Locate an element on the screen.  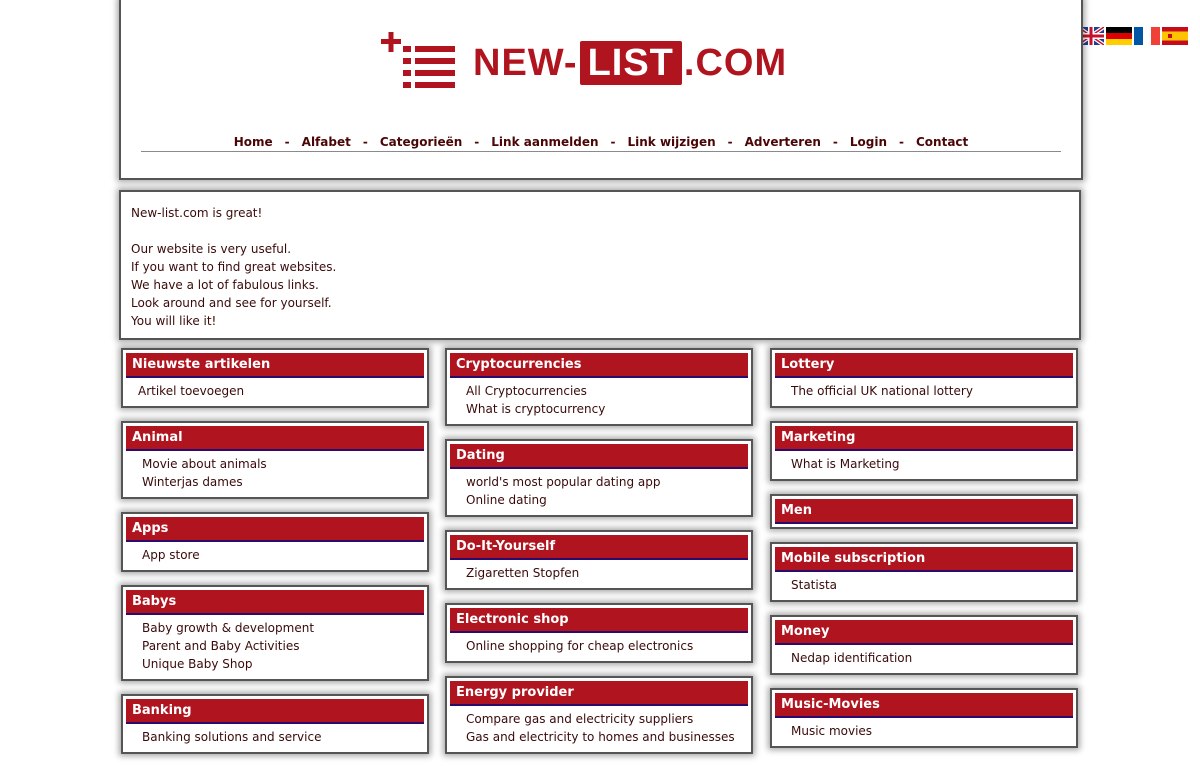
category-link: Banking solutions and service is located at coordinates (279, 737).